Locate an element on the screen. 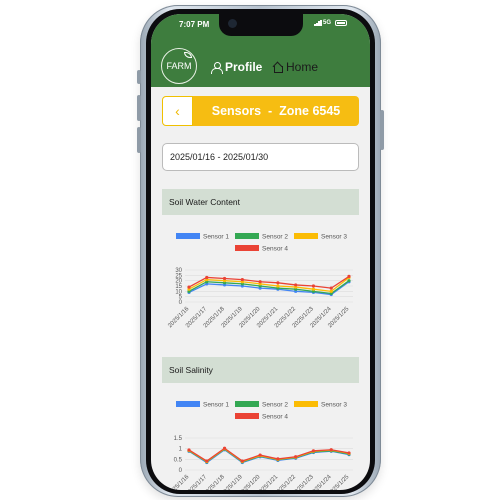 The width and height of the screenshot is (500, 500). camera-icon is located at coordinates (232, 23).